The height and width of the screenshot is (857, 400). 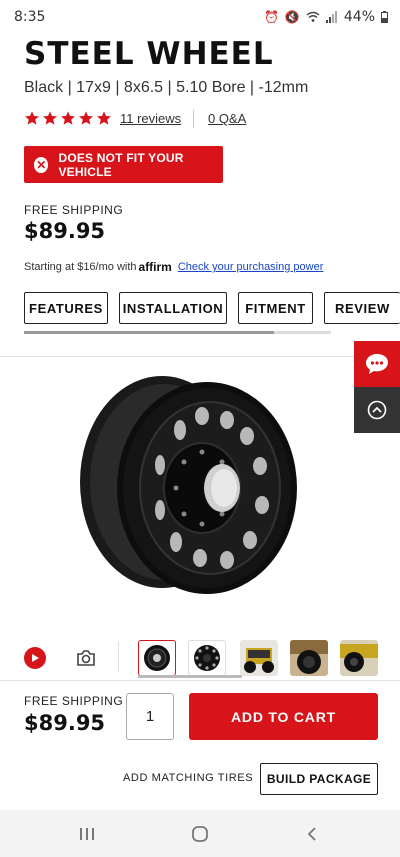 I want to click on alarm-icon: ⏰, so click(x=271, y=17).